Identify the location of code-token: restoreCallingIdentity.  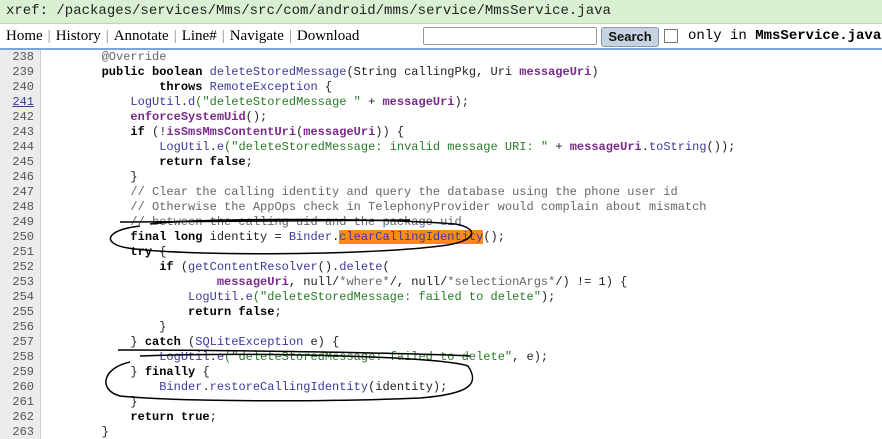
(289, 387).